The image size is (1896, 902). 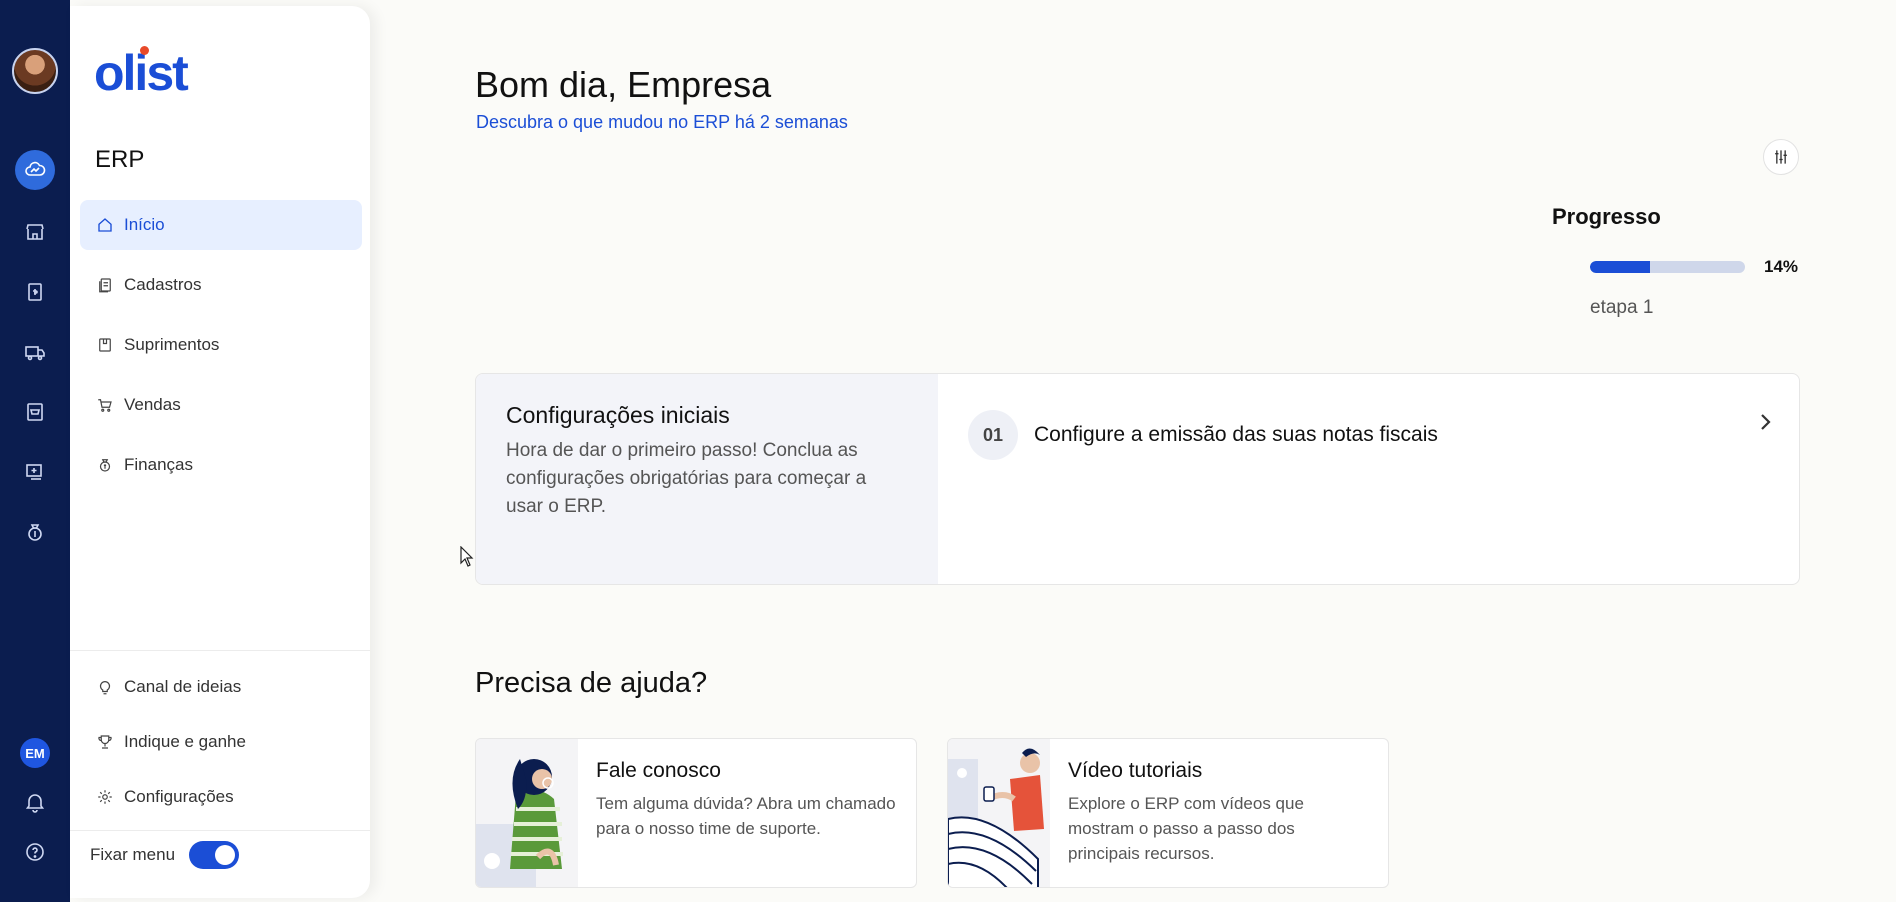 What do you see at coordinates (183, 686) in the screenshot?
I see `sidebar-item-label: Canal de ideias` at bounding box center [183, 686].